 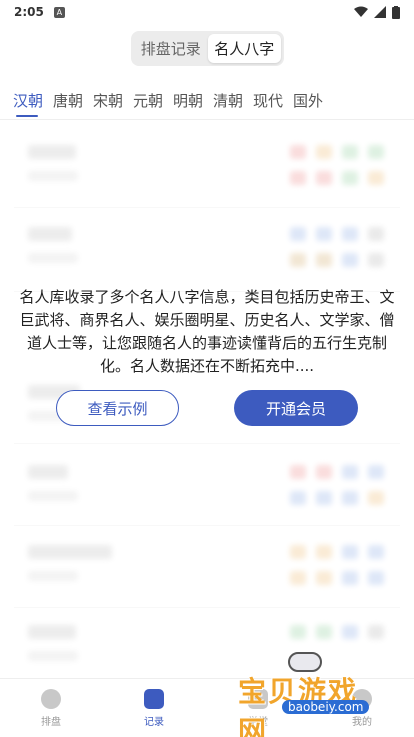 I want to click on tab-han: 汉朝, so click(x=28, y=100).